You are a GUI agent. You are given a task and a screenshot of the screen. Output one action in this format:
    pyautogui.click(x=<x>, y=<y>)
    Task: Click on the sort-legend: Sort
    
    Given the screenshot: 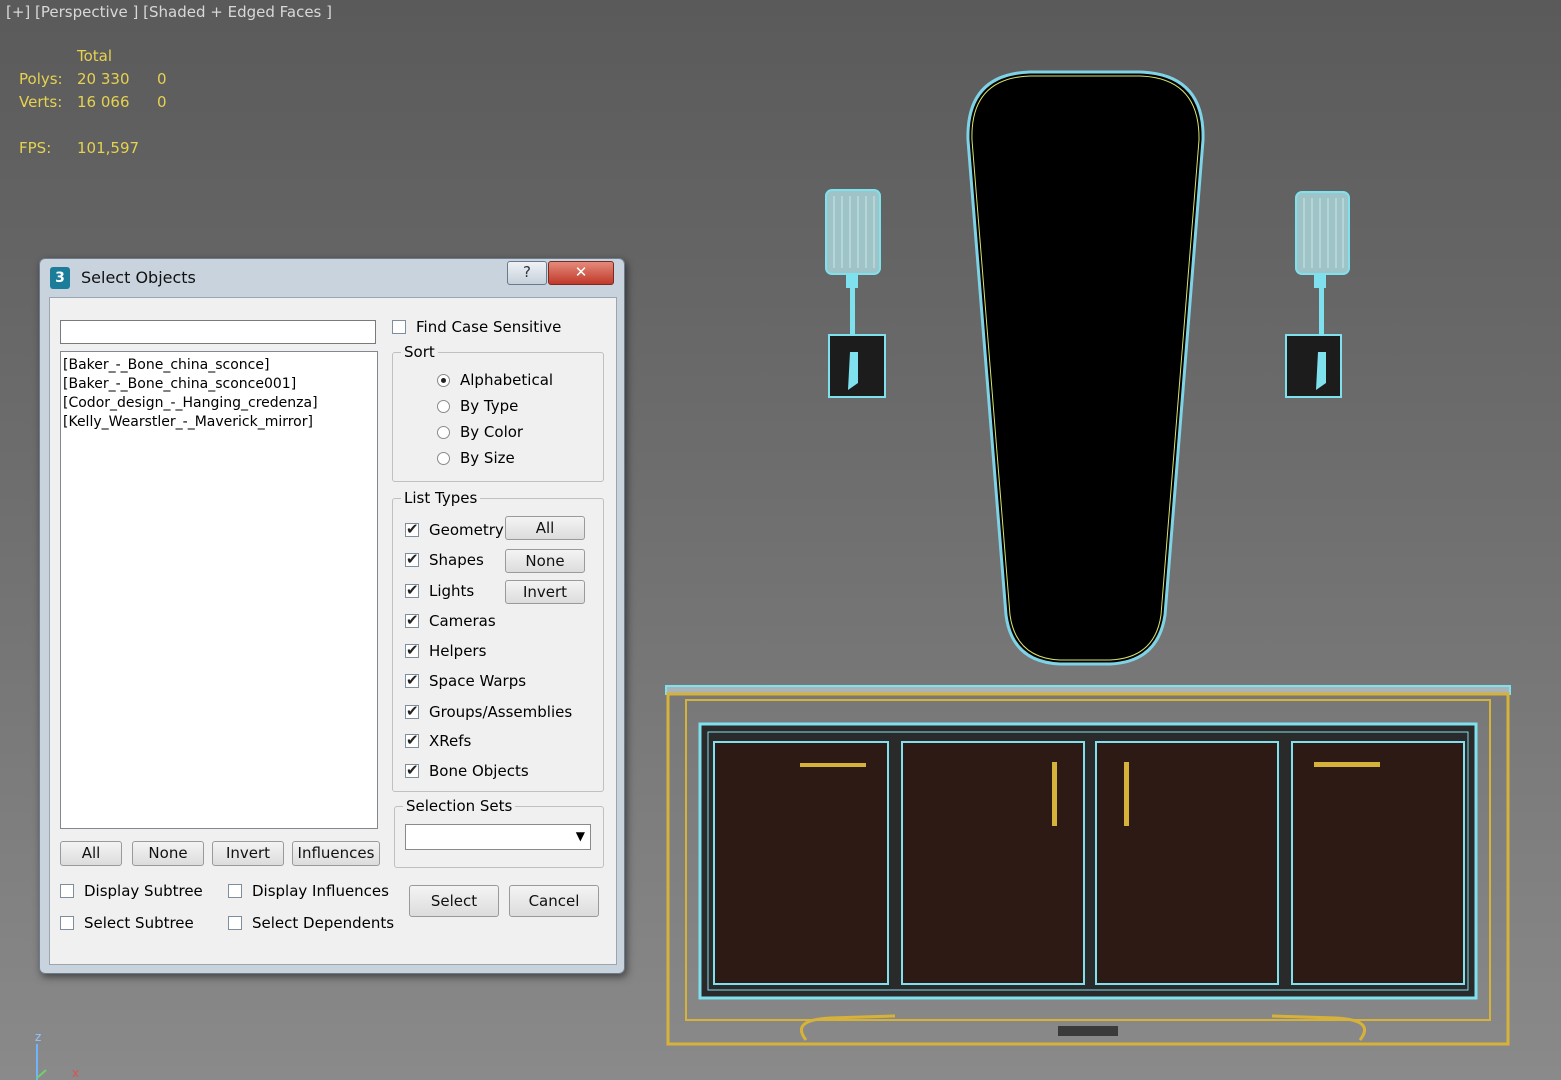 What is the action you would take?
    pyautogui.click(x=419, y=352)
    